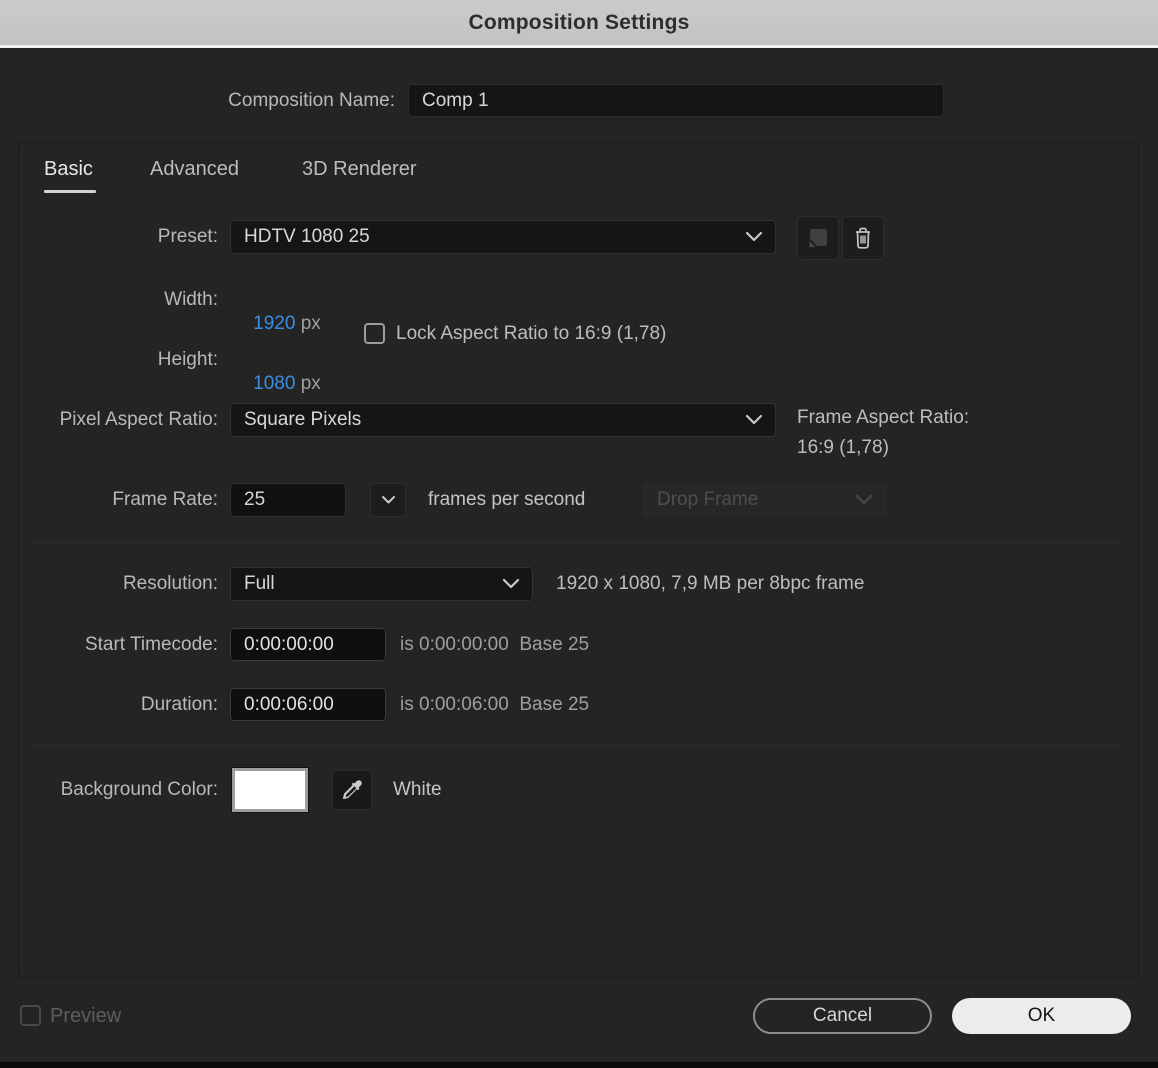  I want to click on frame-aspect-ratio-label: Frame Aspect Ratio:, so click(883, 417).